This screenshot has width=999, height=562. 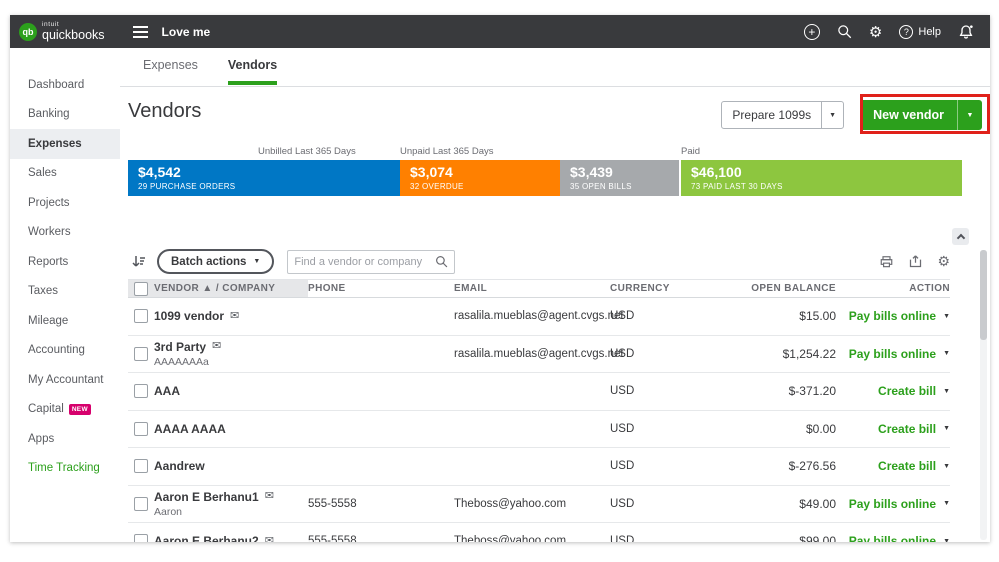 I want to click on chevron-down-icon, so click(x=970, y=115).